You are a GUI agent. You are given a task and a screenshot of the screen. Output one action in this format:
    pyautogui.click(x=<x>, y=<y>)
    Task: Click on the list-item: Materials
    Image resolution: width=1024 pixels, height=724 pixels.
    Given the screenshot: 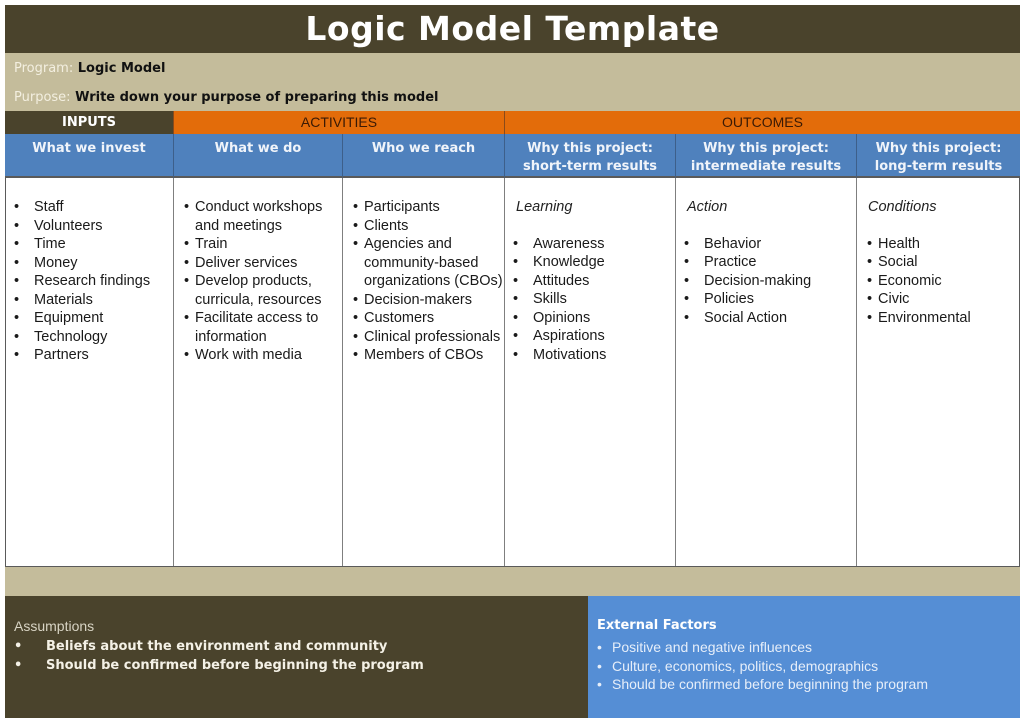 What is the action you would take?
    pyautogui.click(x=93, y=300)
    